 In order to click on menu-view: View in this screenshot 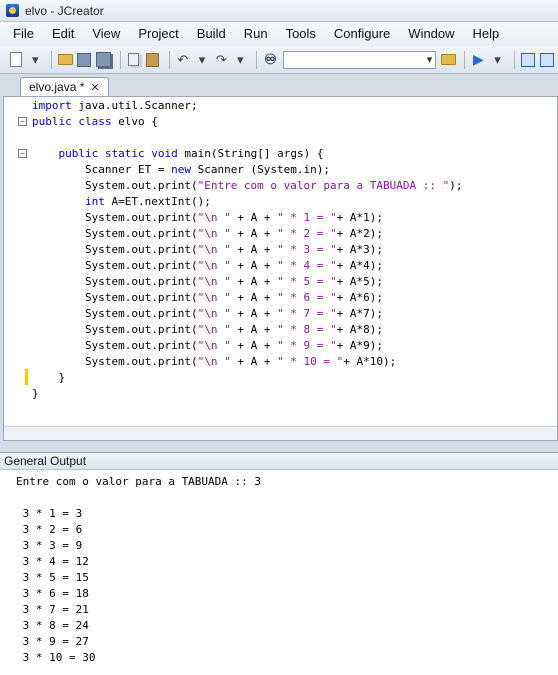, I will do `click(106, 34)`.